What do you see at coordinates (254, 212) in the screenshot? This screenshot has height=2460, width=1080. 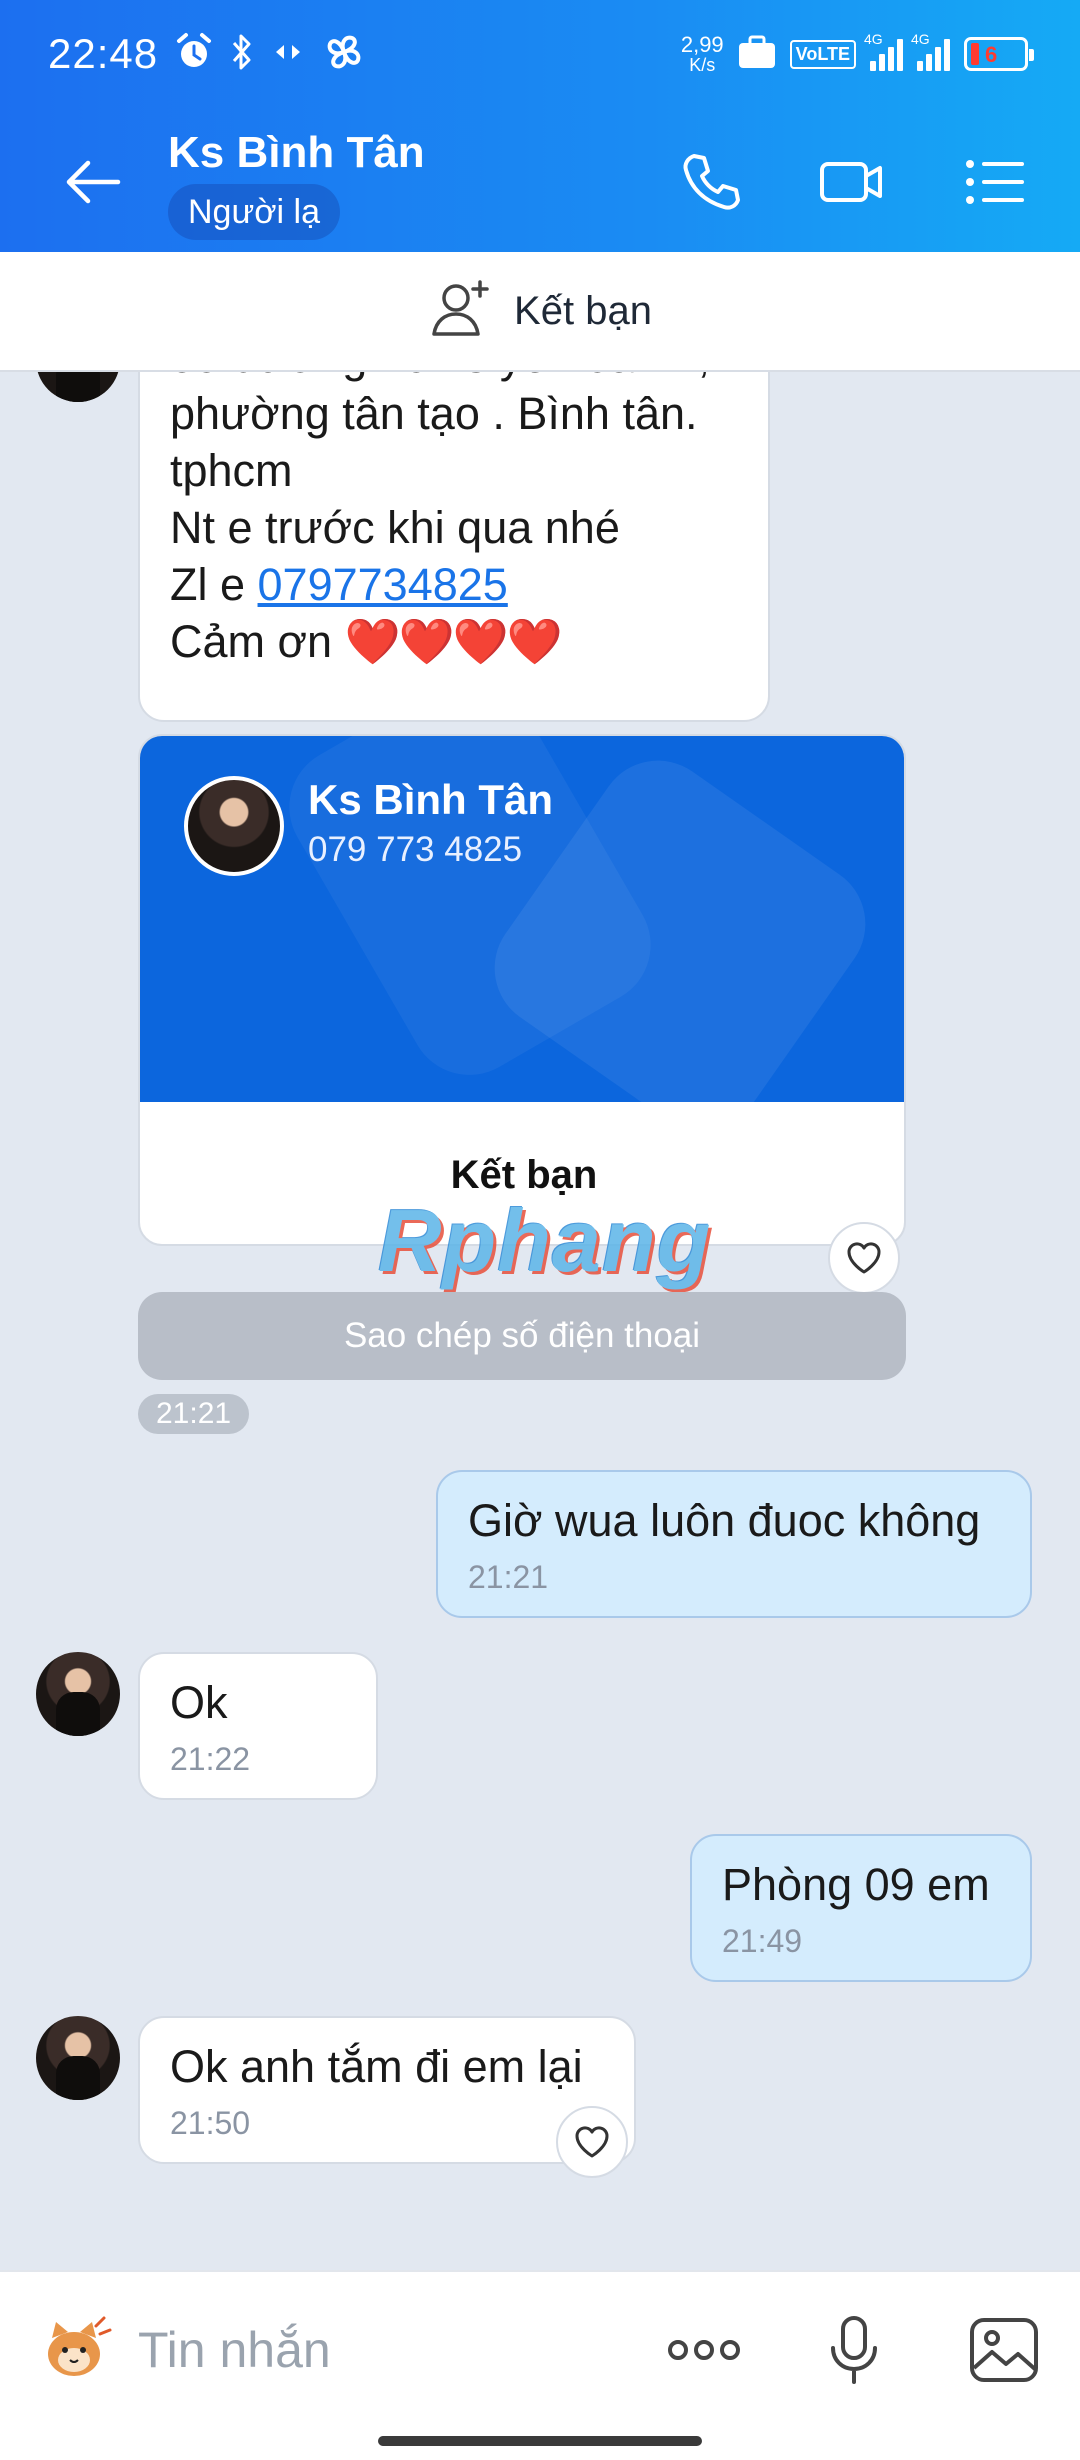 I see `stranger-badge: Người lạ` at bounding box center [254, 212].